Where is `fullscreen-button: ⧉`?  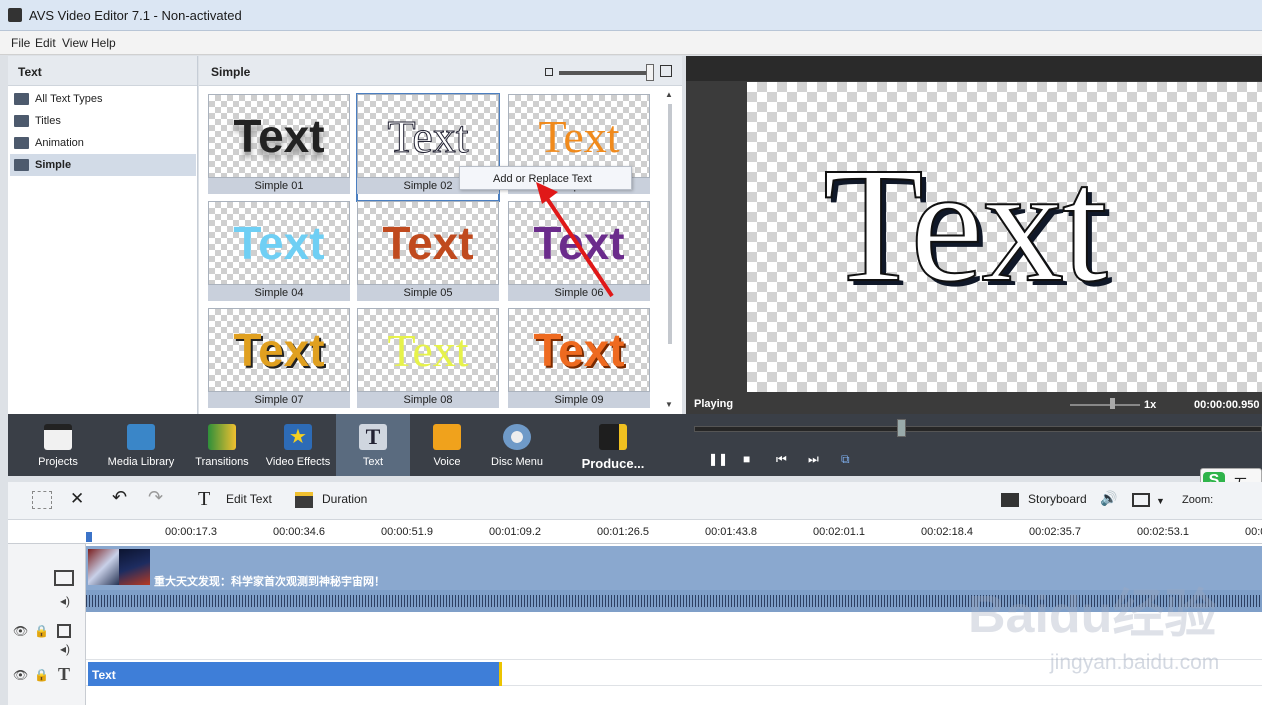 fullscreen-button: ⧉ is located at coordinates (845, 459).